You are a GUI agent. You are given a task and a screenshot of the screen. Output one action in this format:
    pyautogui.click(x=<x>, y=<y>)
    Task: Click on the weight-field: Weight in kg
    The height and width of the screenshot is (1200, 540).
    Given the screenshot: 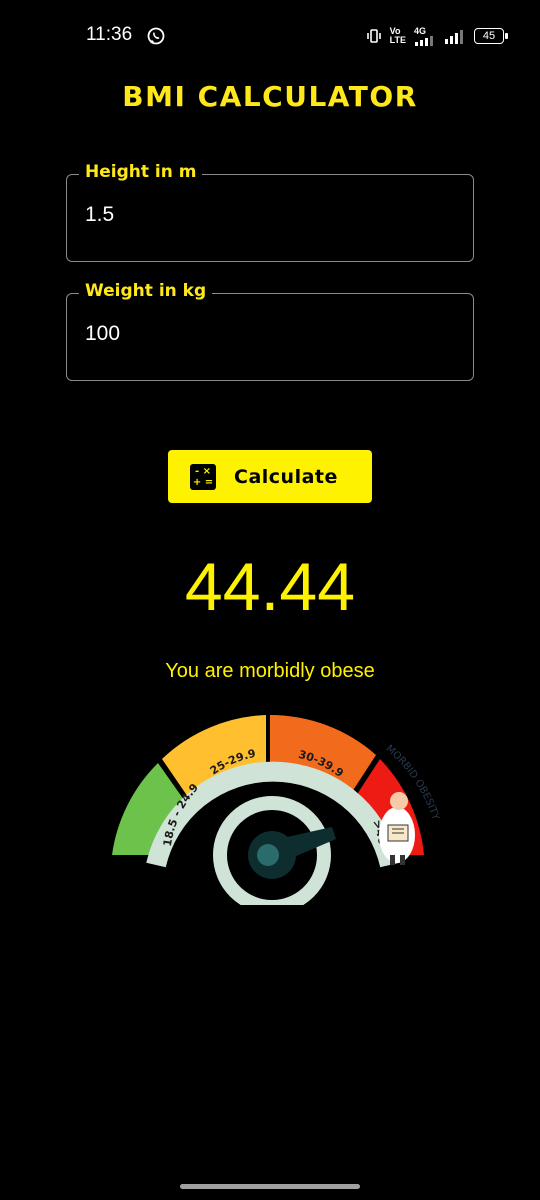 What is the action you would take?
    pyautogui.click(x=270, y=331)
    